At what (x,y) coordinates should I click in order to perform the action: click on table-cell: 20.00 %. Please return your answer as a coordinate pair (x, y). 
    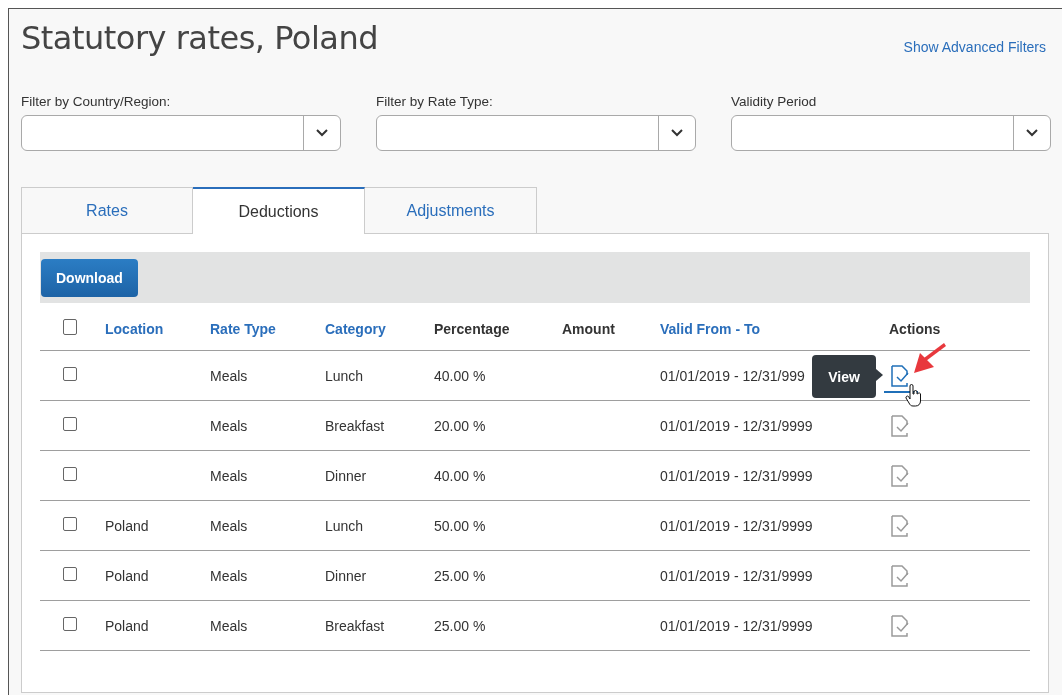
    Looking at the image, I should click on (460, 425).